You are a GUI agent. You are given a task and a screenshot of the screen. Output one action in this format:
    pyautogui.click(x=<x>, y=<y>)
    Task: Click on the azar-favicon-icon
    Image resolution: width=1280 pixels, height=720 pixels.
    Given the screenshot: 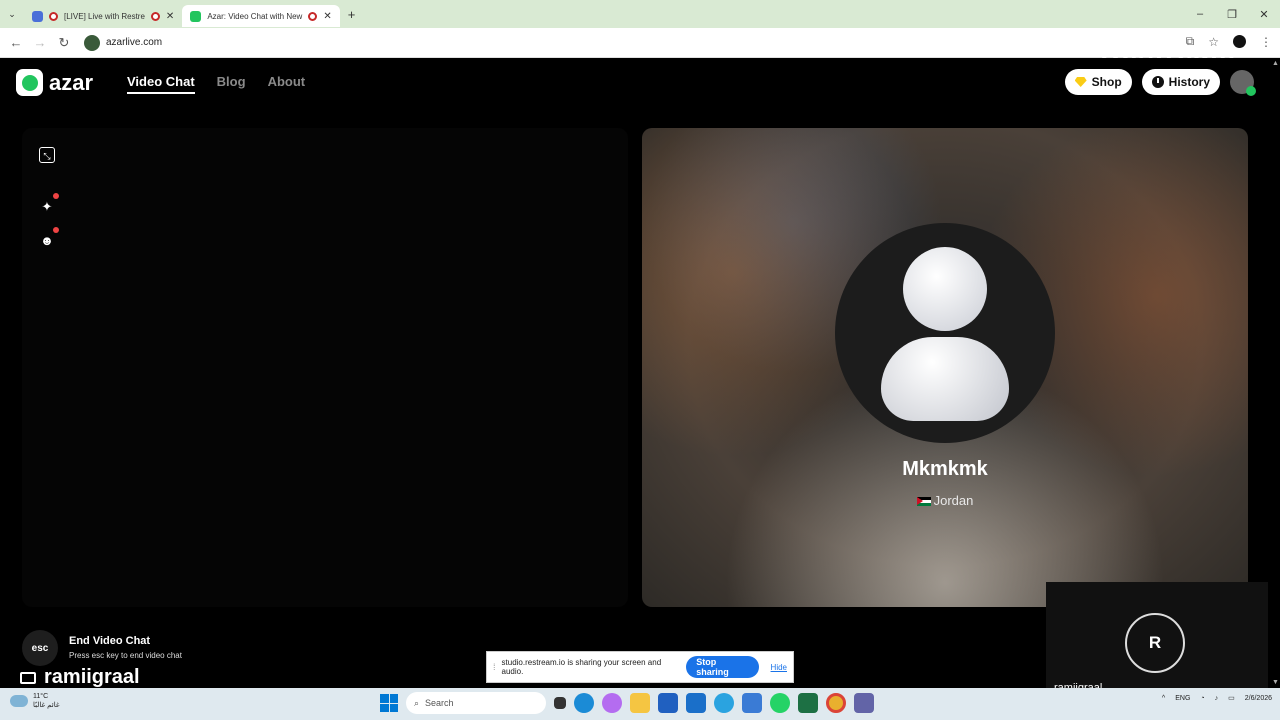 What is the action you would take?
    pyautogui.click(x=196, y=16)
    